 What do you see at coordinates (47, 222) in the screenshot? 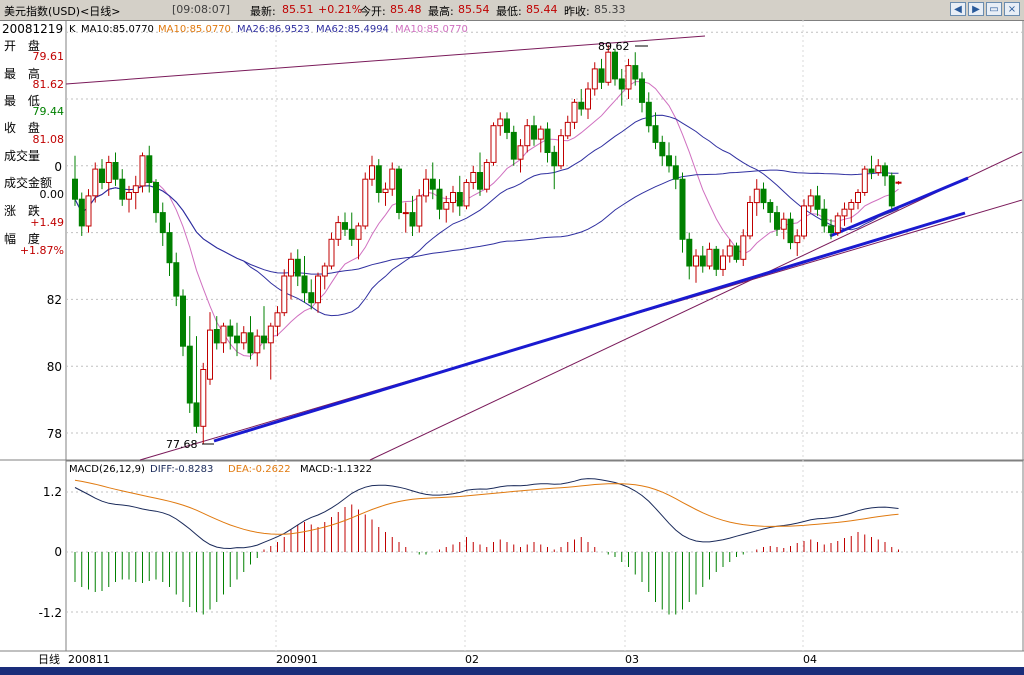
I see `info-change-value: +1.49` at bounding box center [47, 222].